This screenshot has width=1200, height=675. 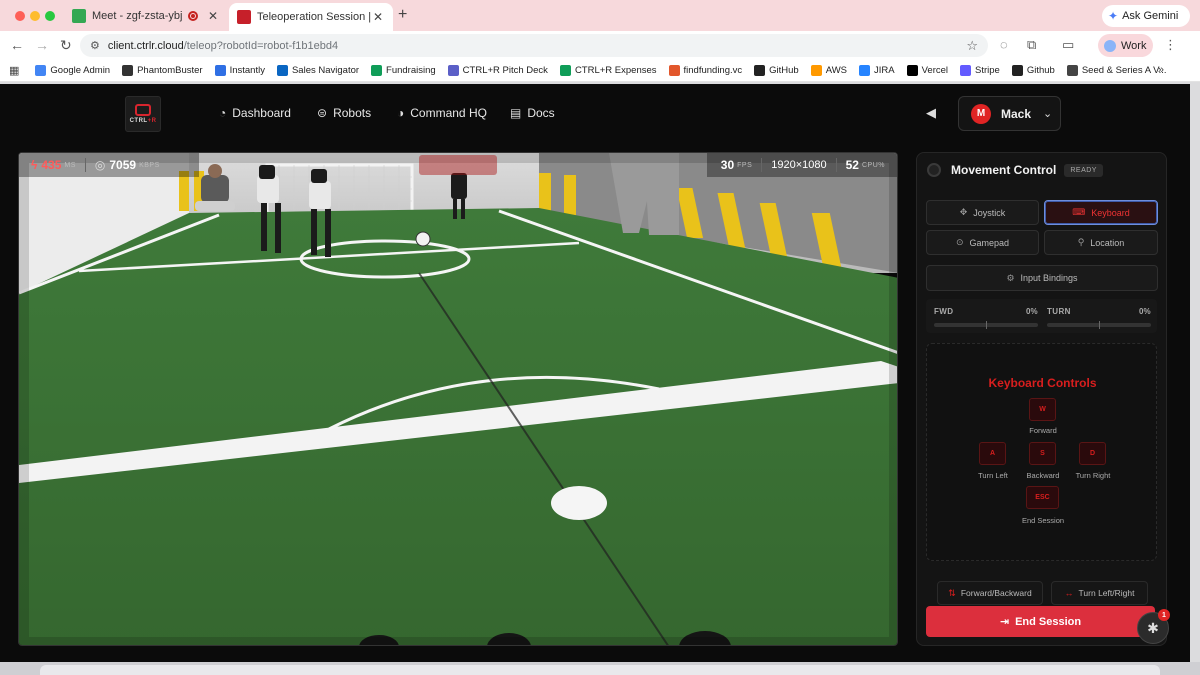 I want to click on mode-label: Keyboard, so click(x=1110, y=212).